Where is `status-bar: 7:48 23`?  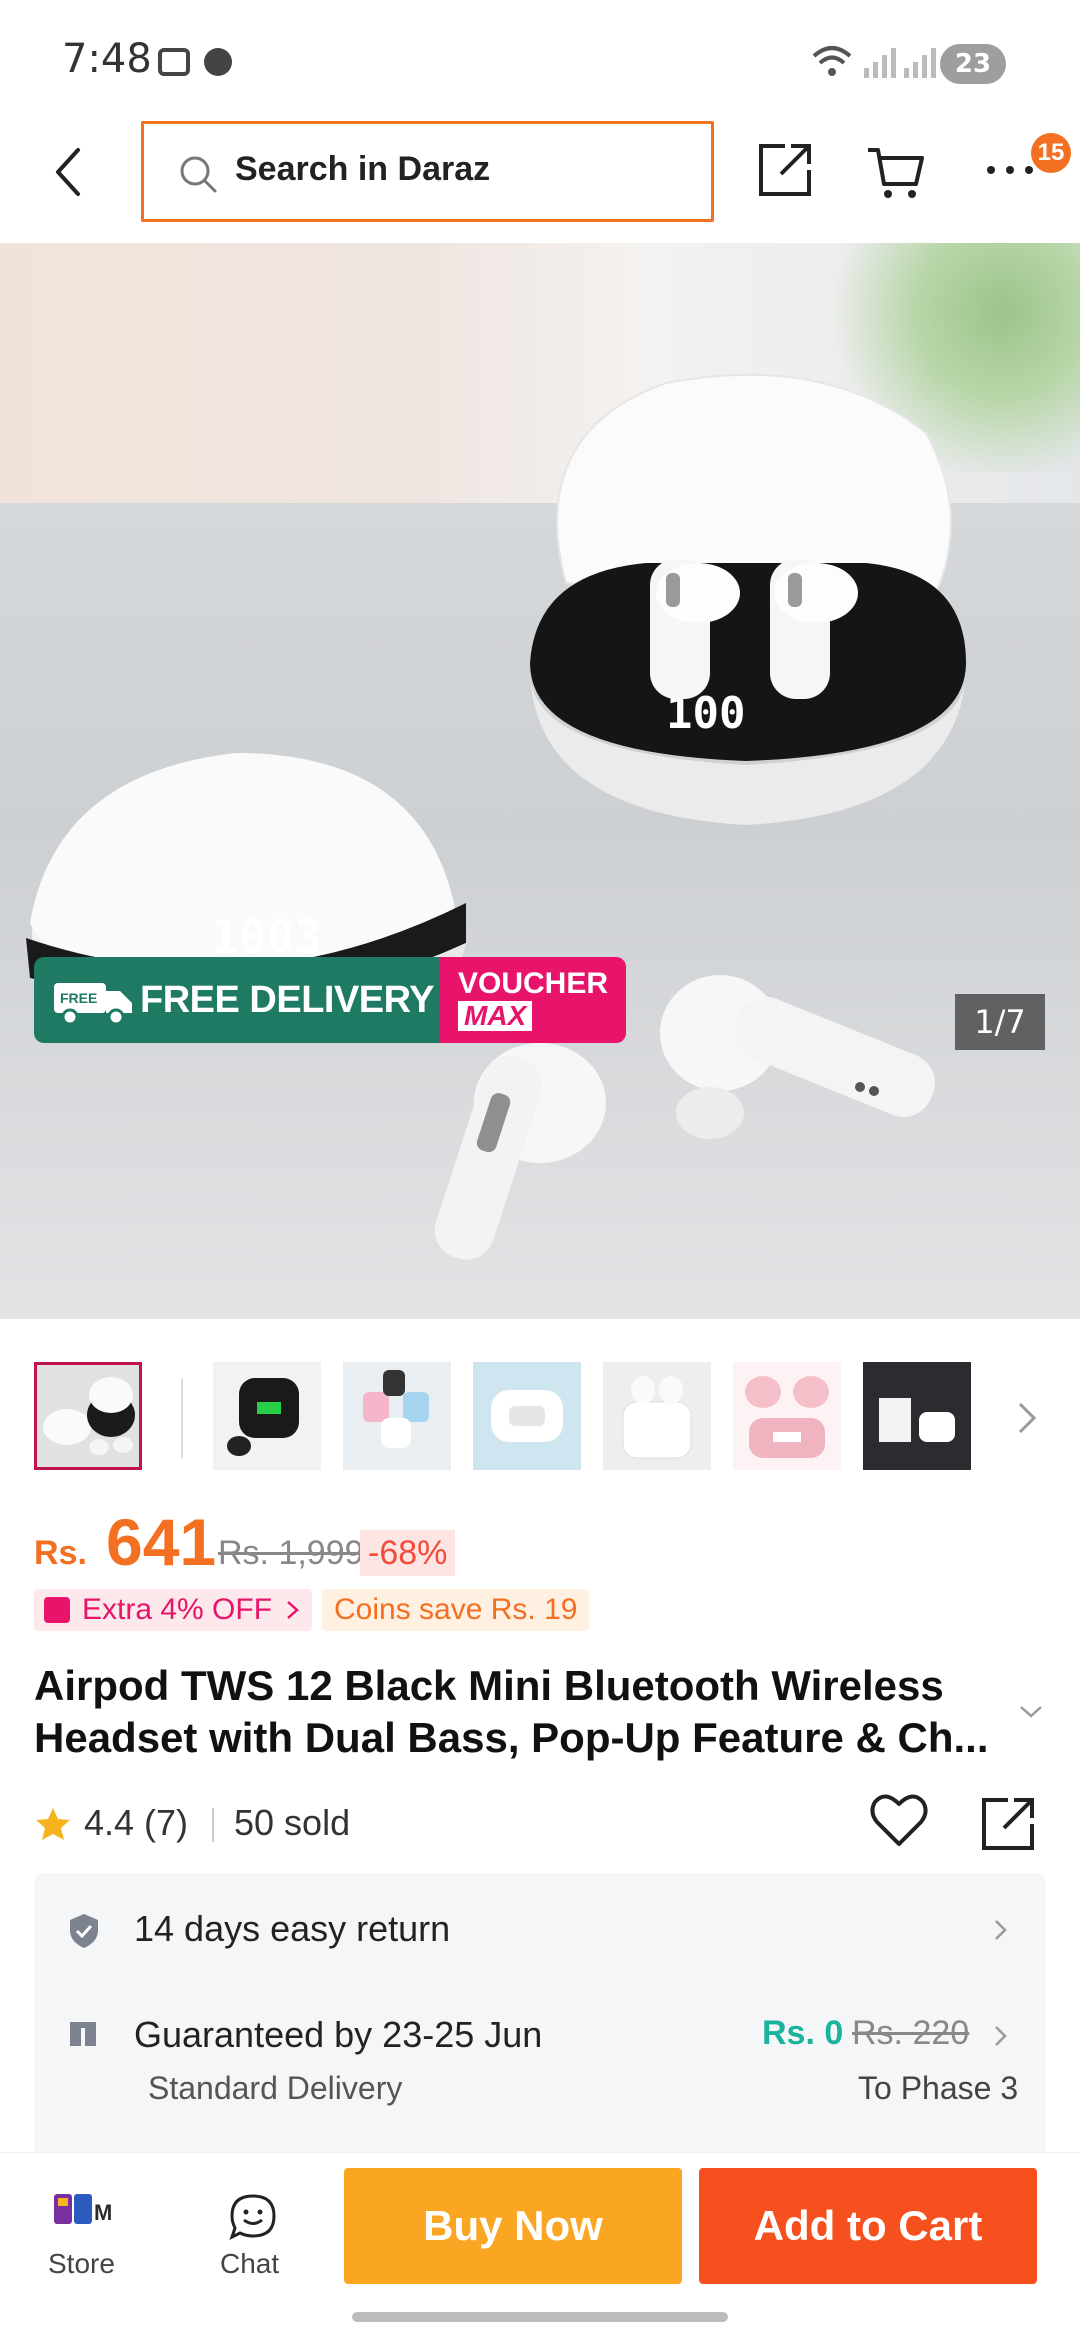 status-bar: 7:48 23 is located at coordinates (540, 60).